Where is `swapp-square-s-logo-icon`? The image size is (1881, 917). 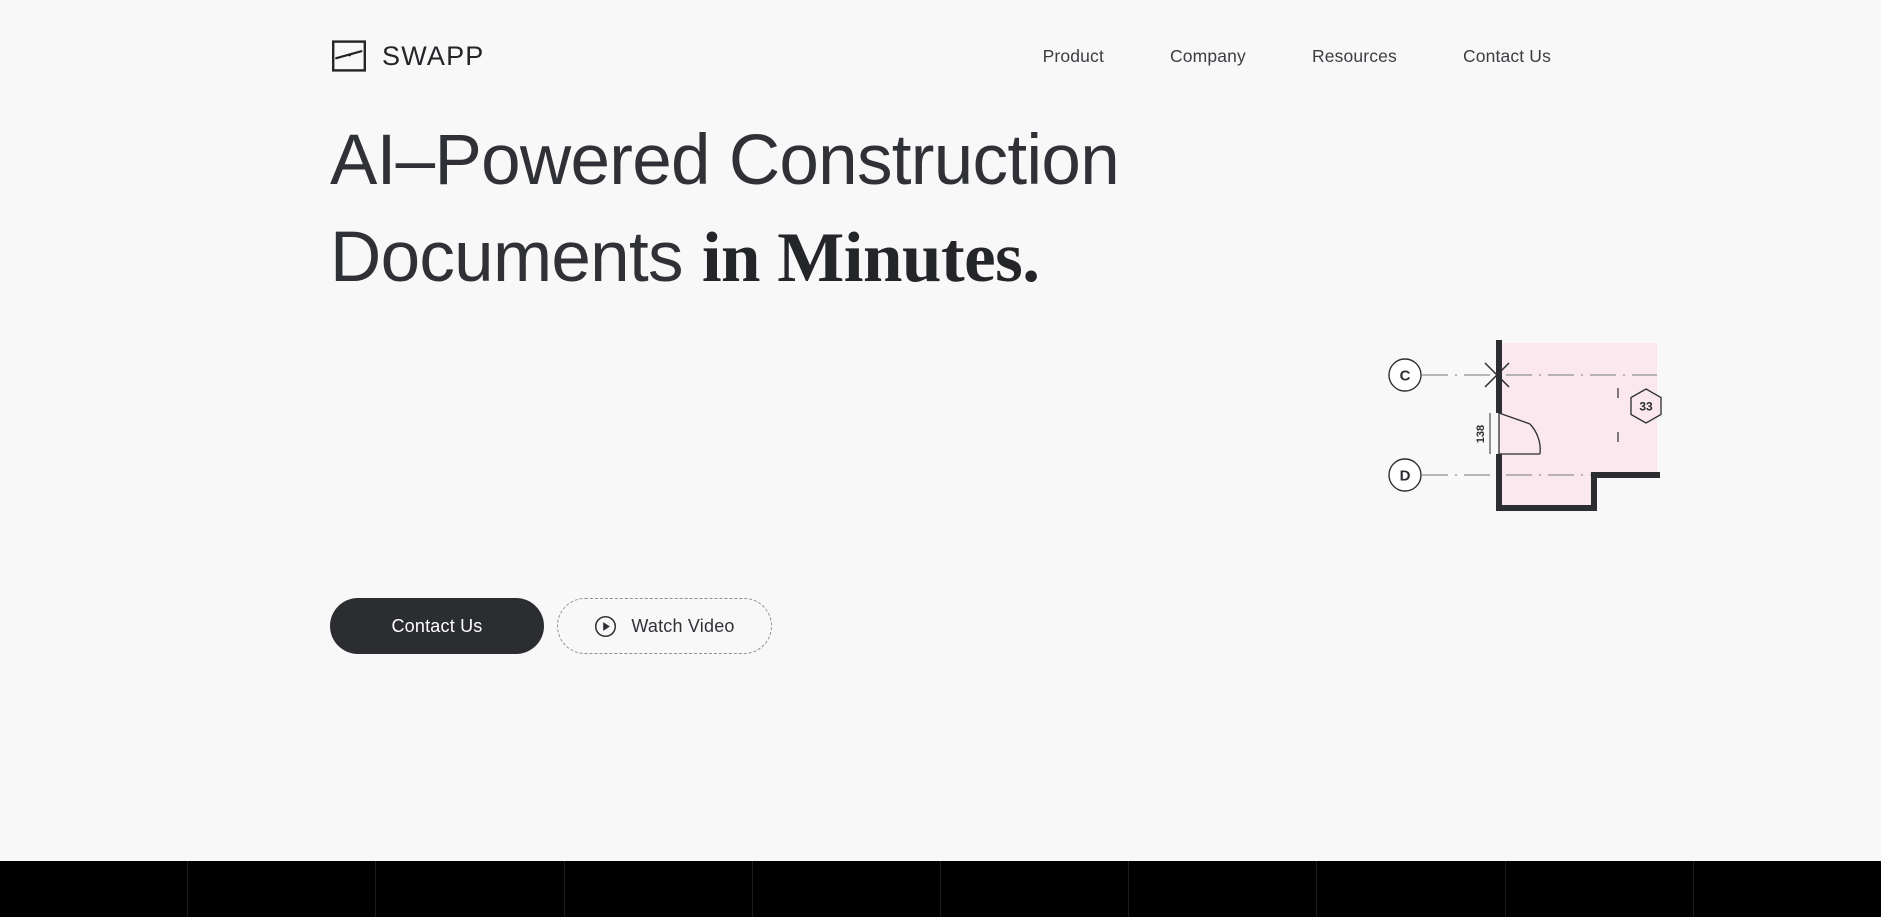
swapp-square-s-logo-icon is located at coordinates (349, 56).